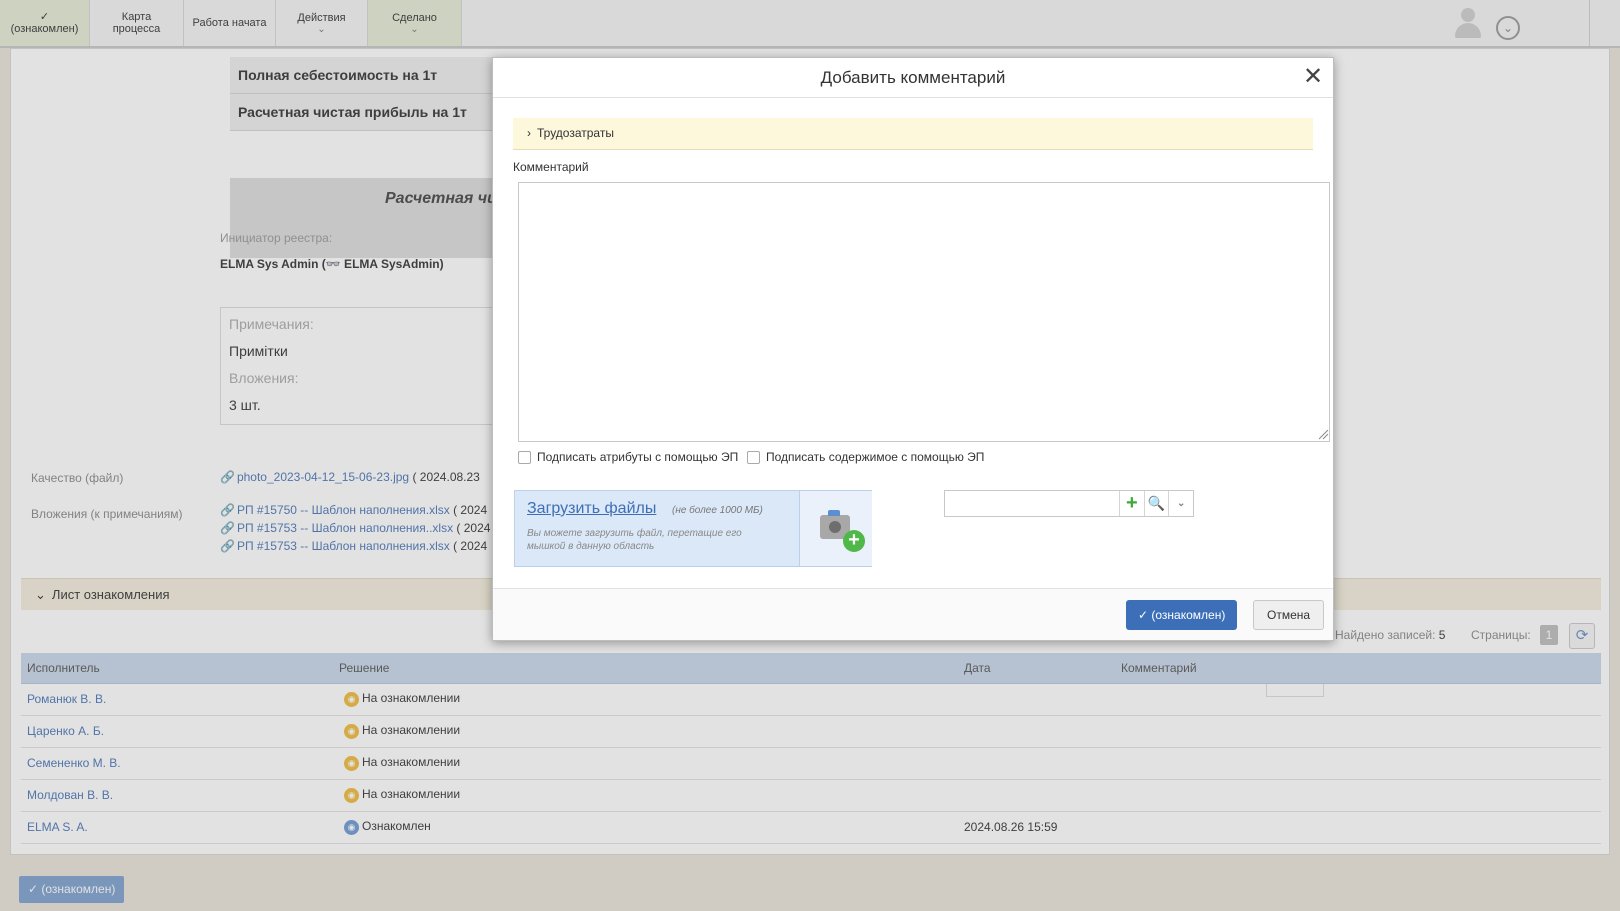  What do you see at coordinates (591, 509) in the screenshot?
I see `upload-files-link: Загрузить файлы` at bounding box center [591, 509].